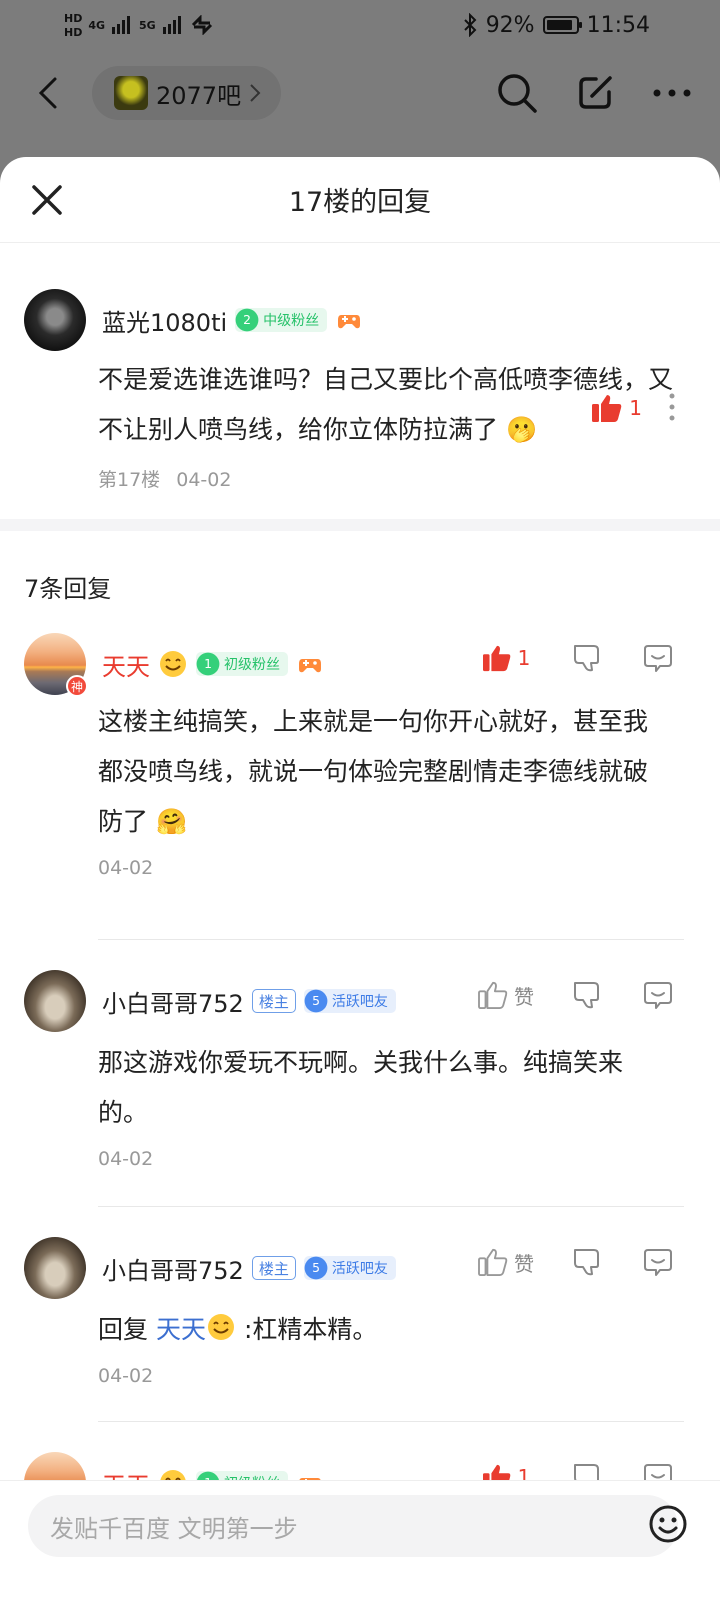  Describe the element at coordinates (97, 25) in the screenshot. I see `network-4g-label: 4G` at that location.